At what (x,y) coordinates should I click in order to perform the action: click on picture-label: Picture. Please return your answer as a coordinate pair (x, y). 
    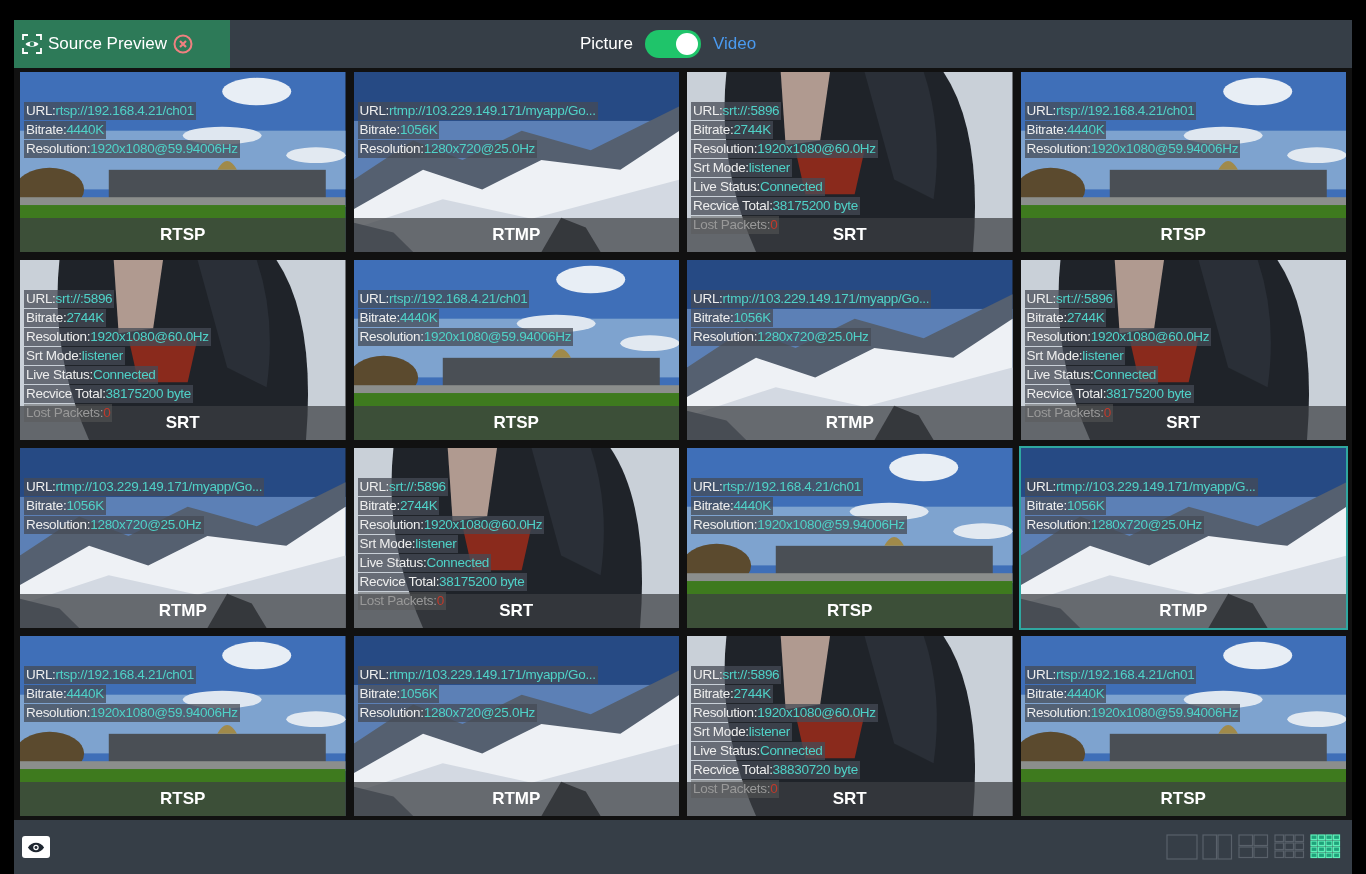
    Looking at the image, I should click on (606, 44).